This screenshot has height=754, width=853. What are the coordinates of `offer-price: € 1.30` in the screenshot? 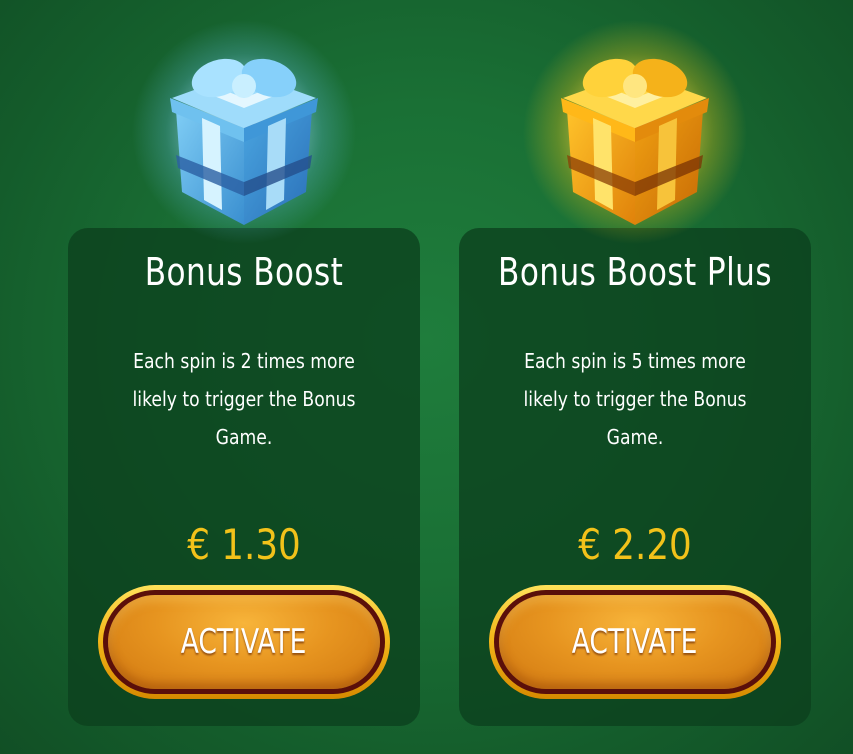 It's located at (244, 544).